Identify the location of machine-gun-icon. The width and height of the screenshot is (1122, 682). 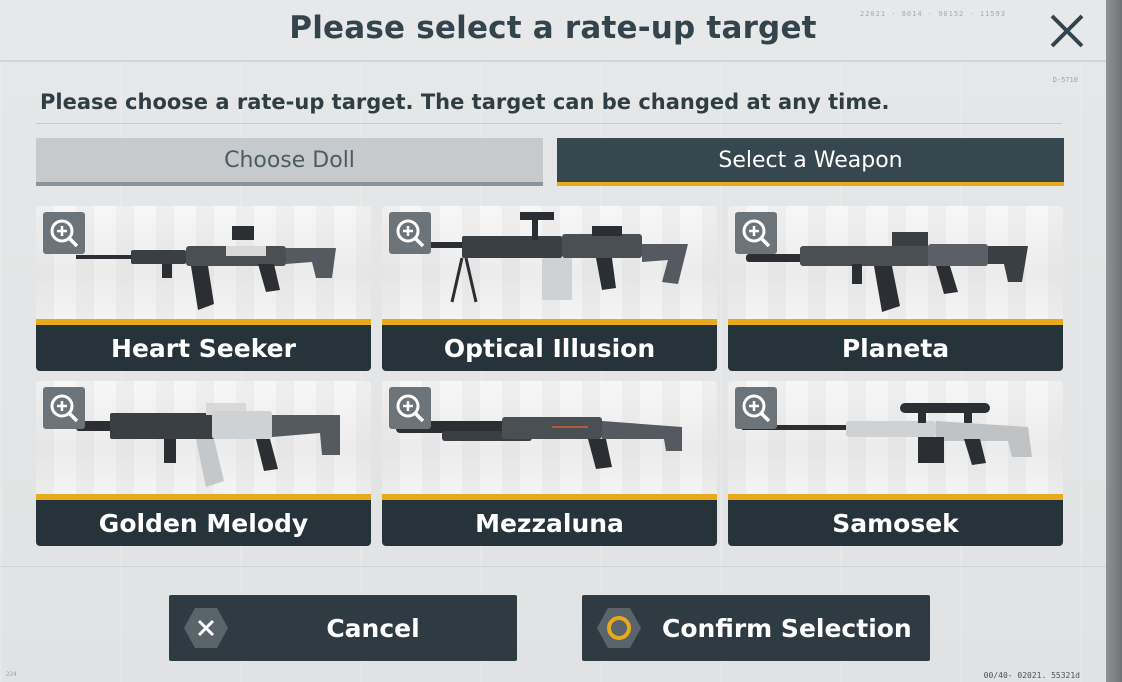
(543, 257).